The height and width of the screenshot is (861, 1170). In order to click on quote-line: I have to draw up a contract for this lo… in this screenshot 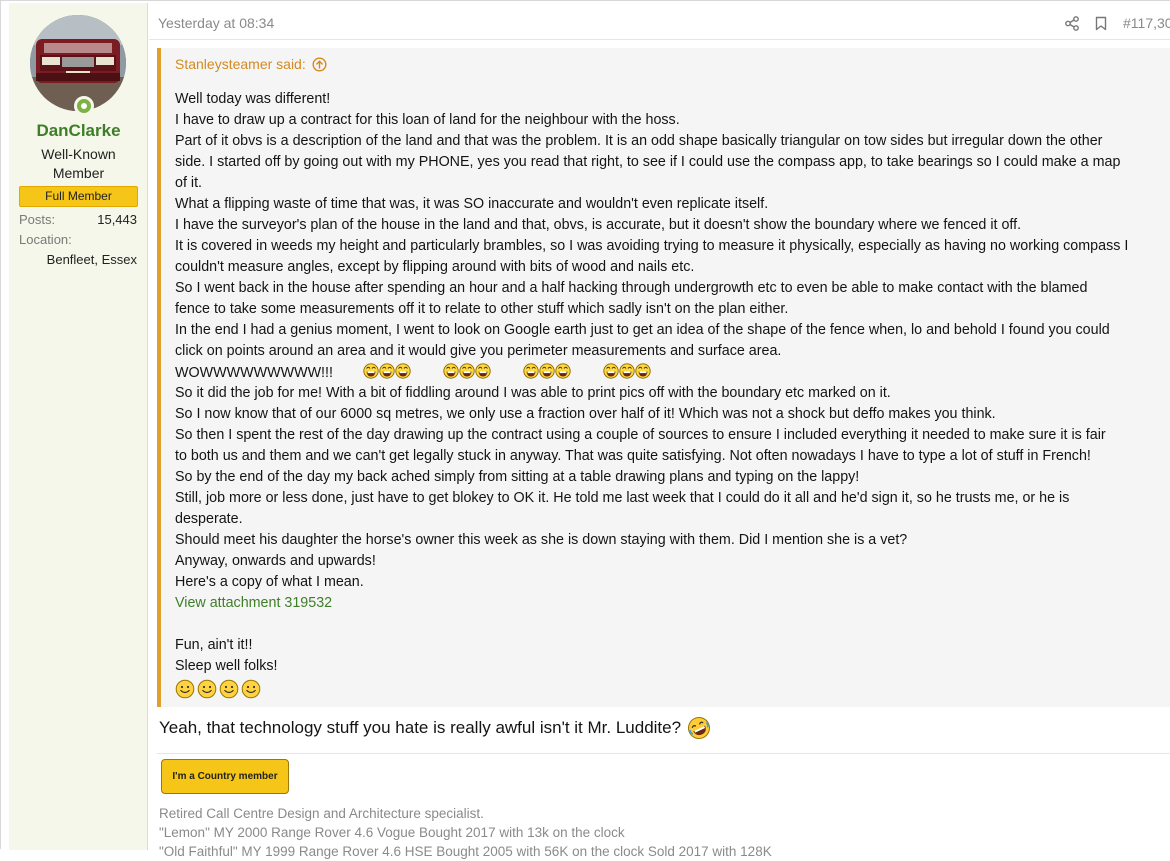, I will do `click(427, 120)`.